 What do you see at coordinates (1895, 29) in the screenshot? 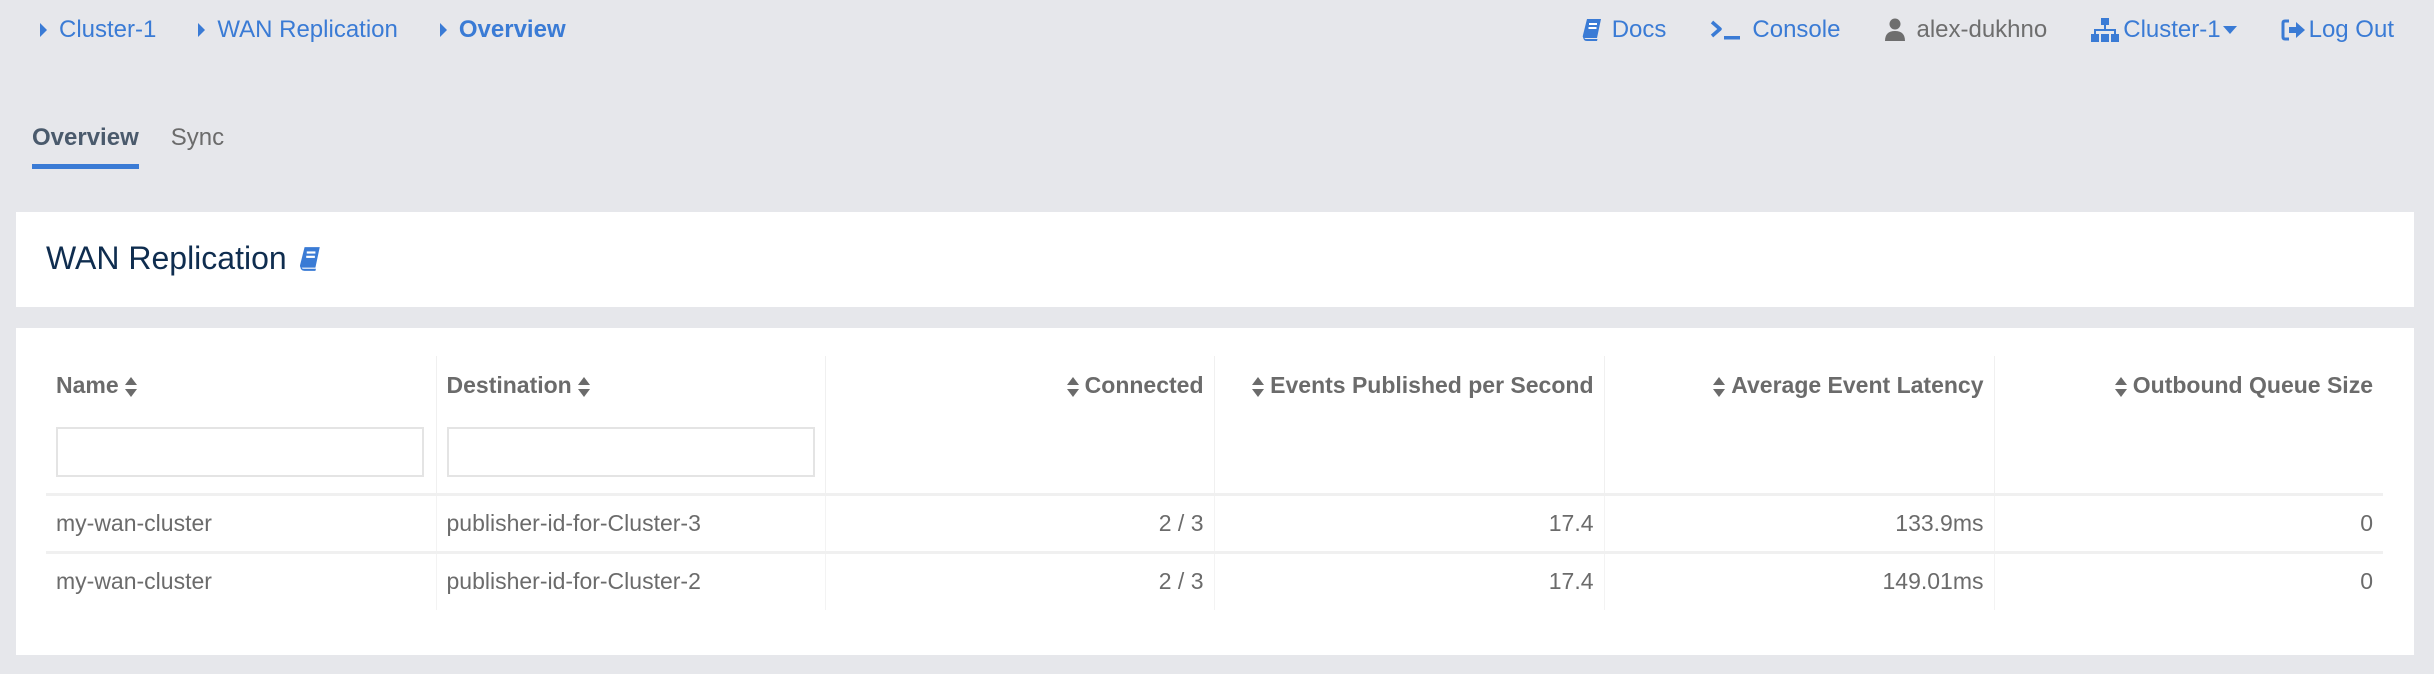
I see `user-icon` at bounding box center [1895, 29].